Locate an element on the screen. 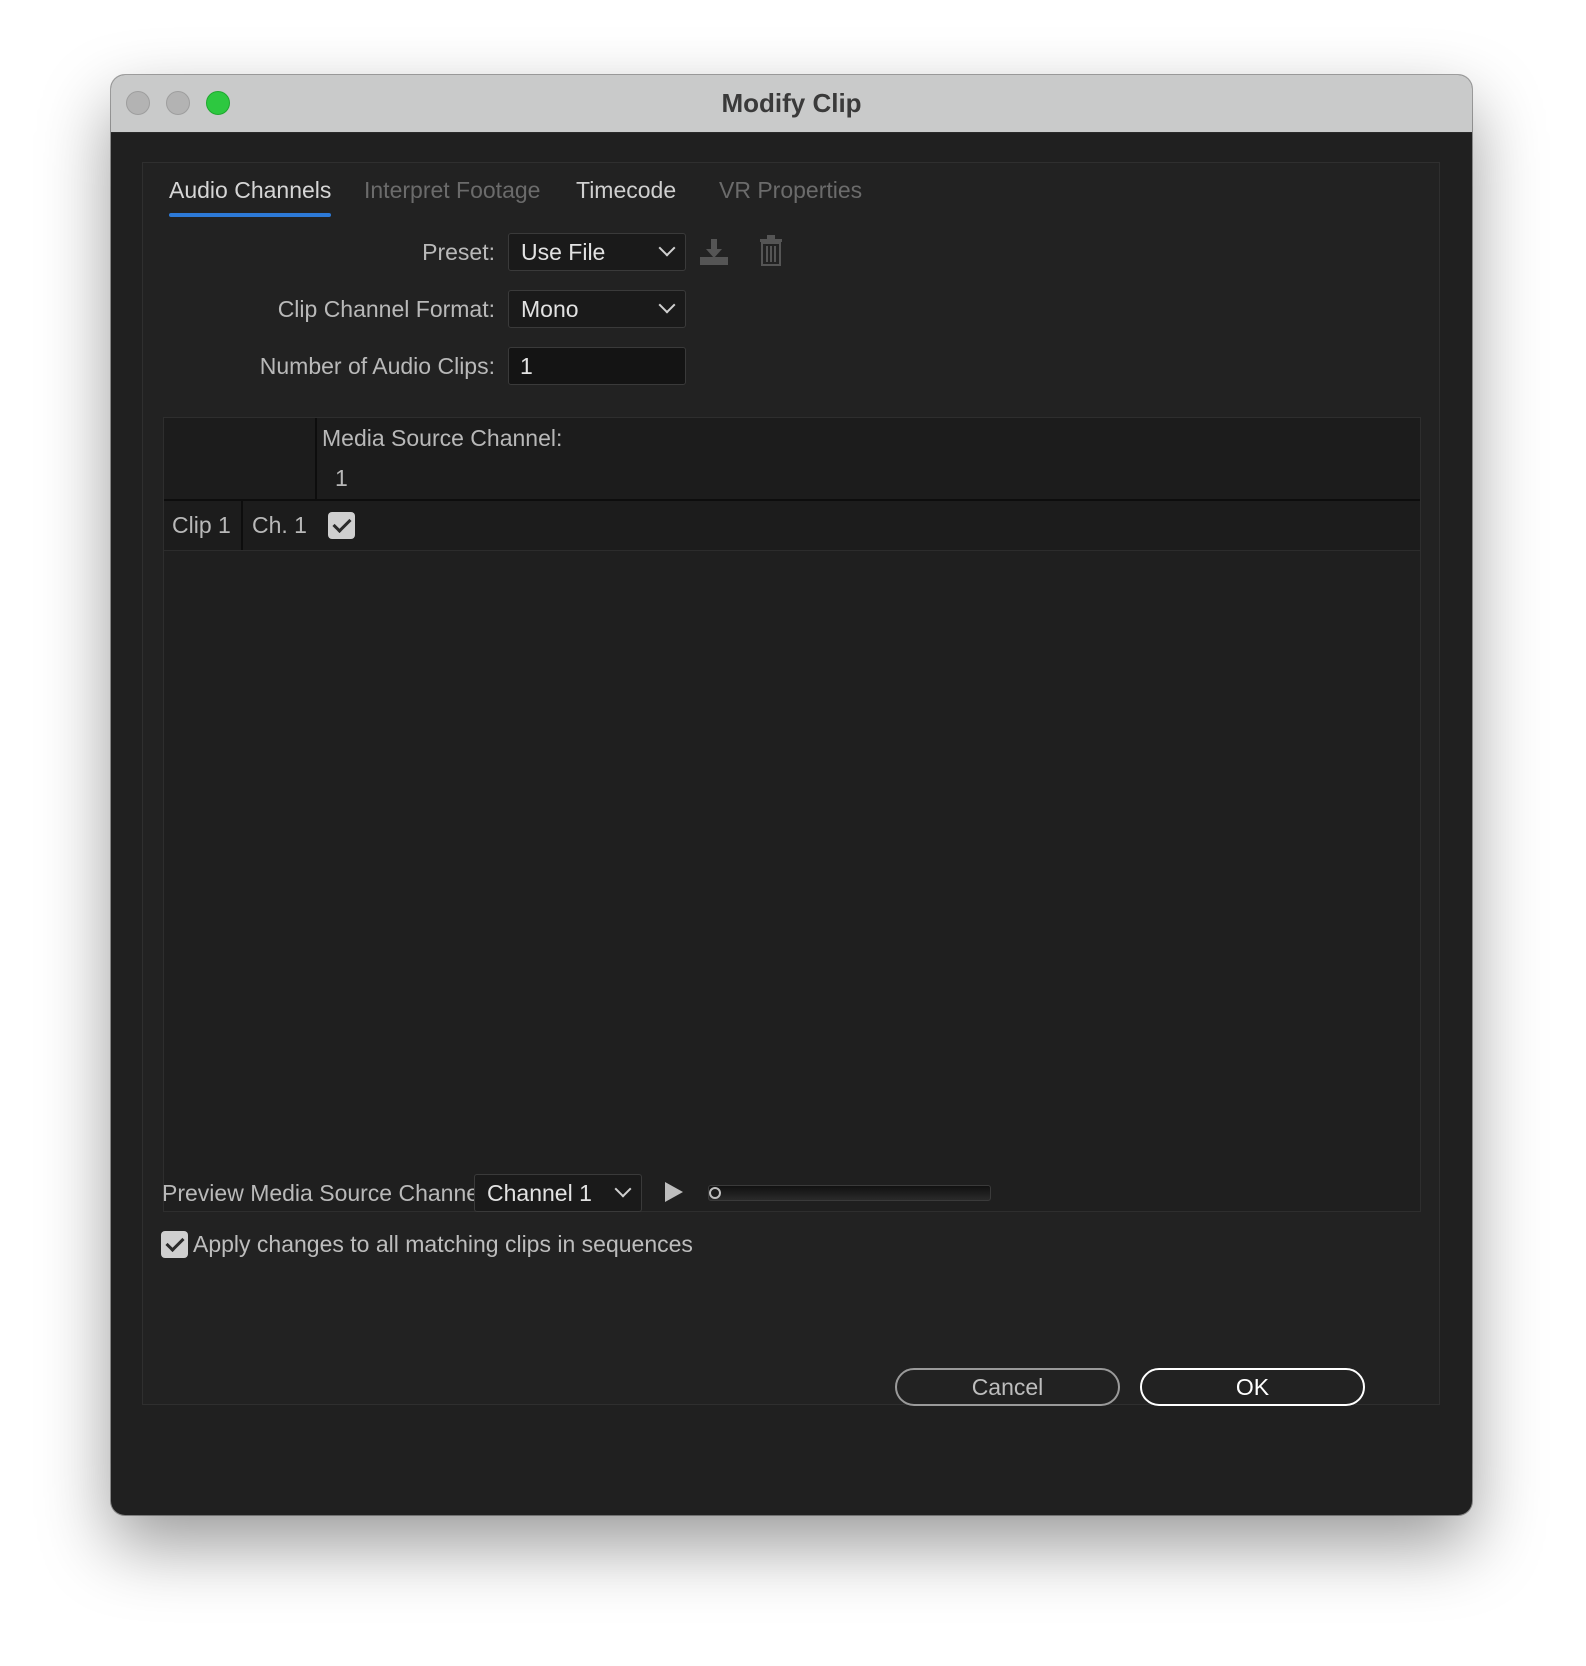 This screenshot has height=1666, width=1586. tab-timecode: Timecode is located at coordinates (626, 190).